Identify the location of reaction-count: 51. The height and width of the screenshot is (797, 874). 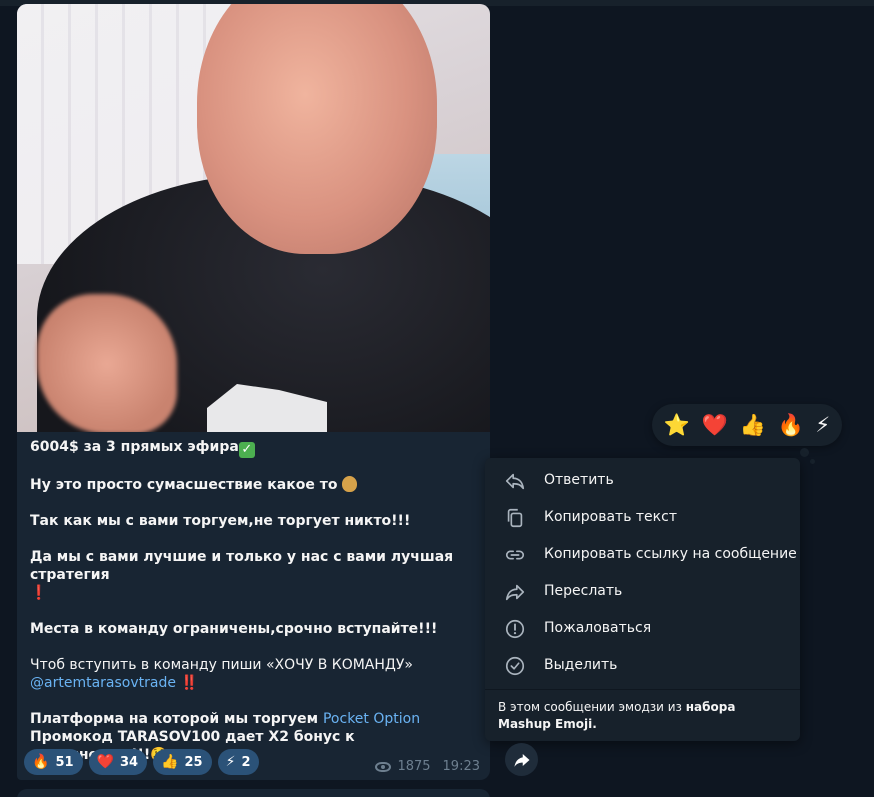
(64, 762).